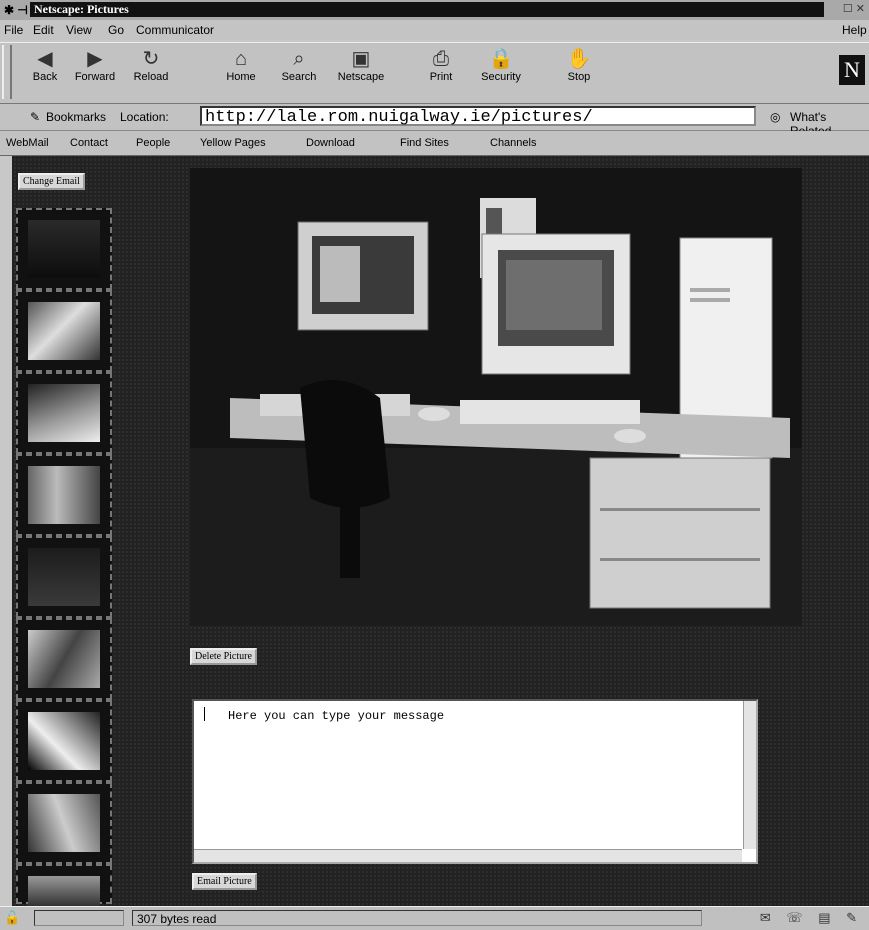 The image size is (869, 930). What do you see at coordinates (79, 918) in the screenshot?
I see `progress-indicator` at bounding box center [79, 918].